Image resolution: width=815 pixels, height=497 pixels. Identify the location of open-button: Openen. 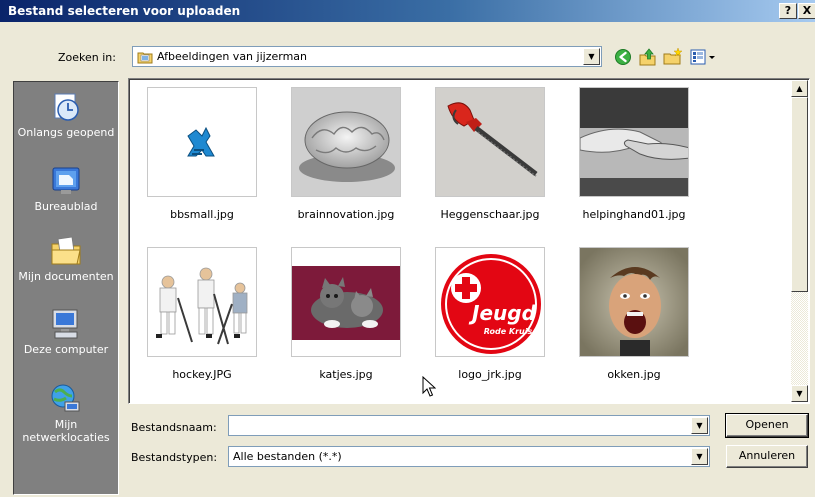
(767, 425).